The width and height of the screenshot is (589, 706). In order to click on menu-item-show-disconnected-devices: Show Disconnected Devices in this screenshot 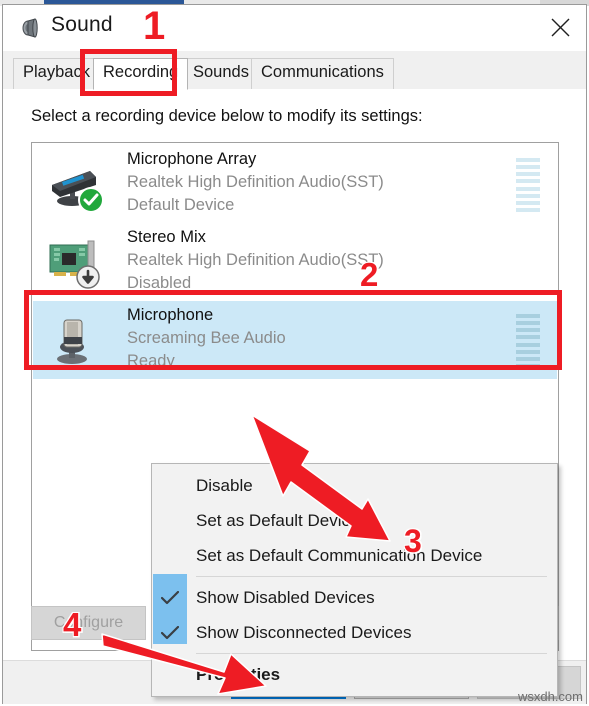, I will do `click(354, 632)`.